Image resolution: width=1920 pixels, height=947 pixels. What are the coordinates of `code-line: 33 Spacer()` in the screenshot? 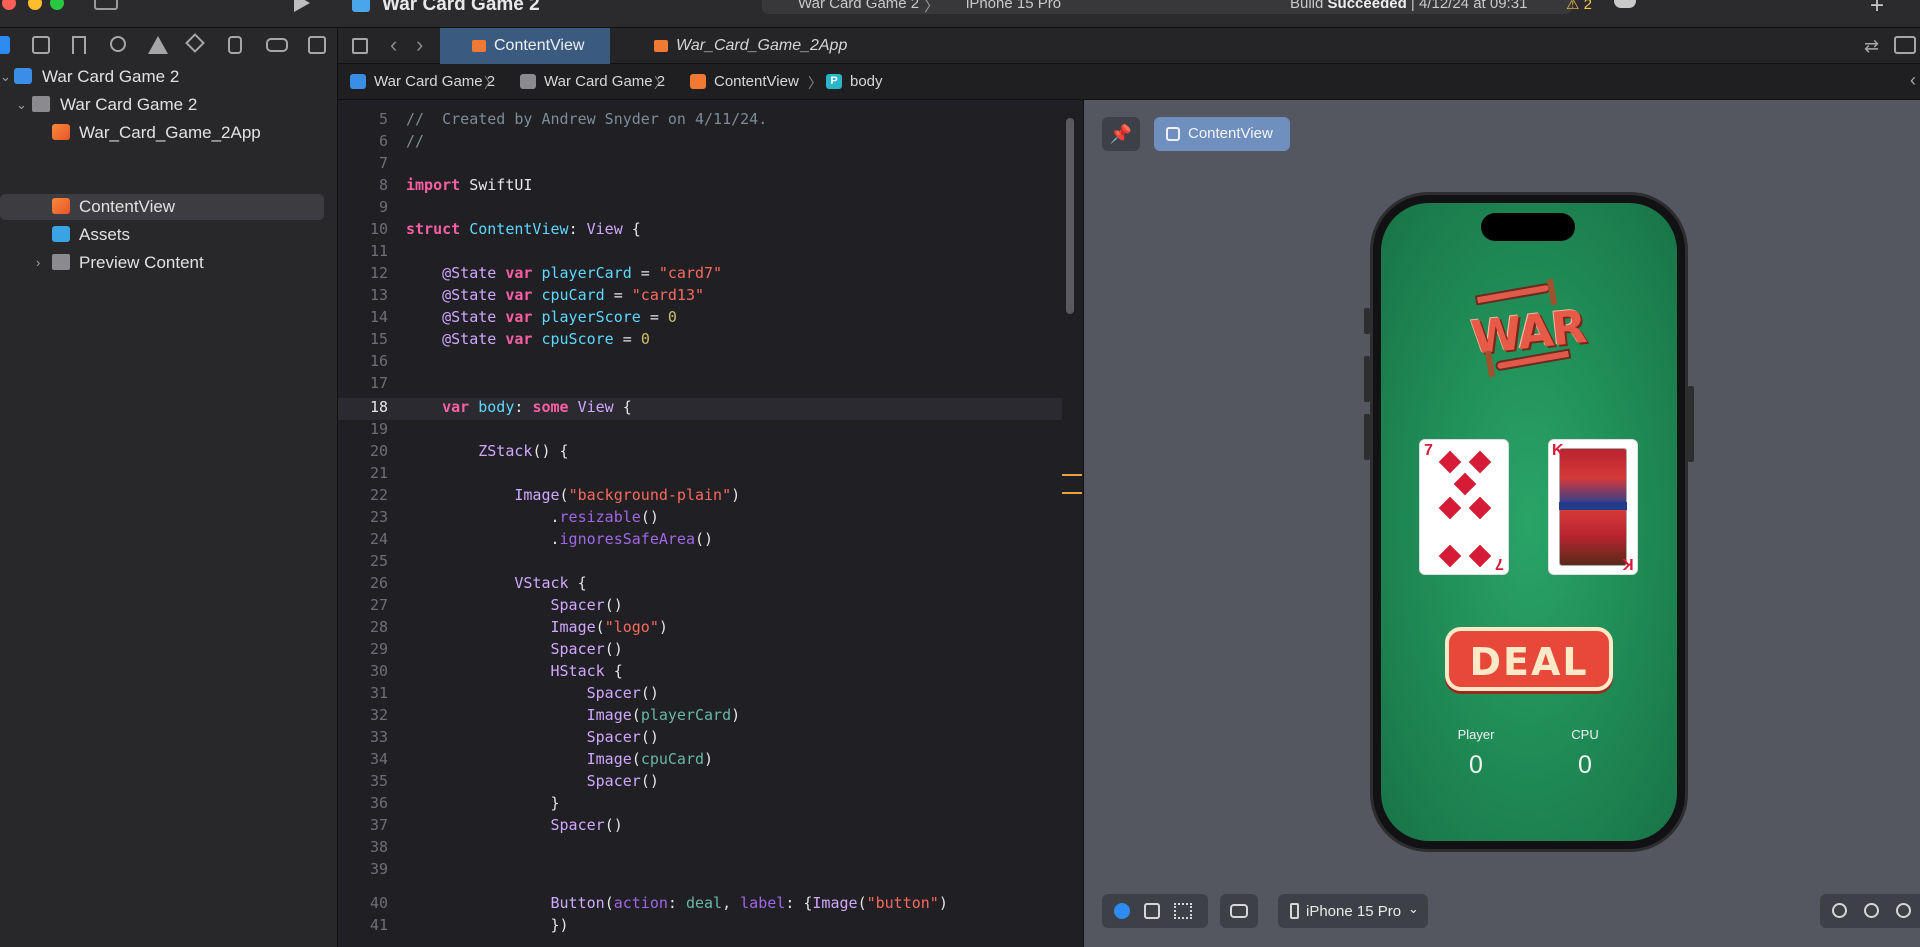 It's located at (700, 739).